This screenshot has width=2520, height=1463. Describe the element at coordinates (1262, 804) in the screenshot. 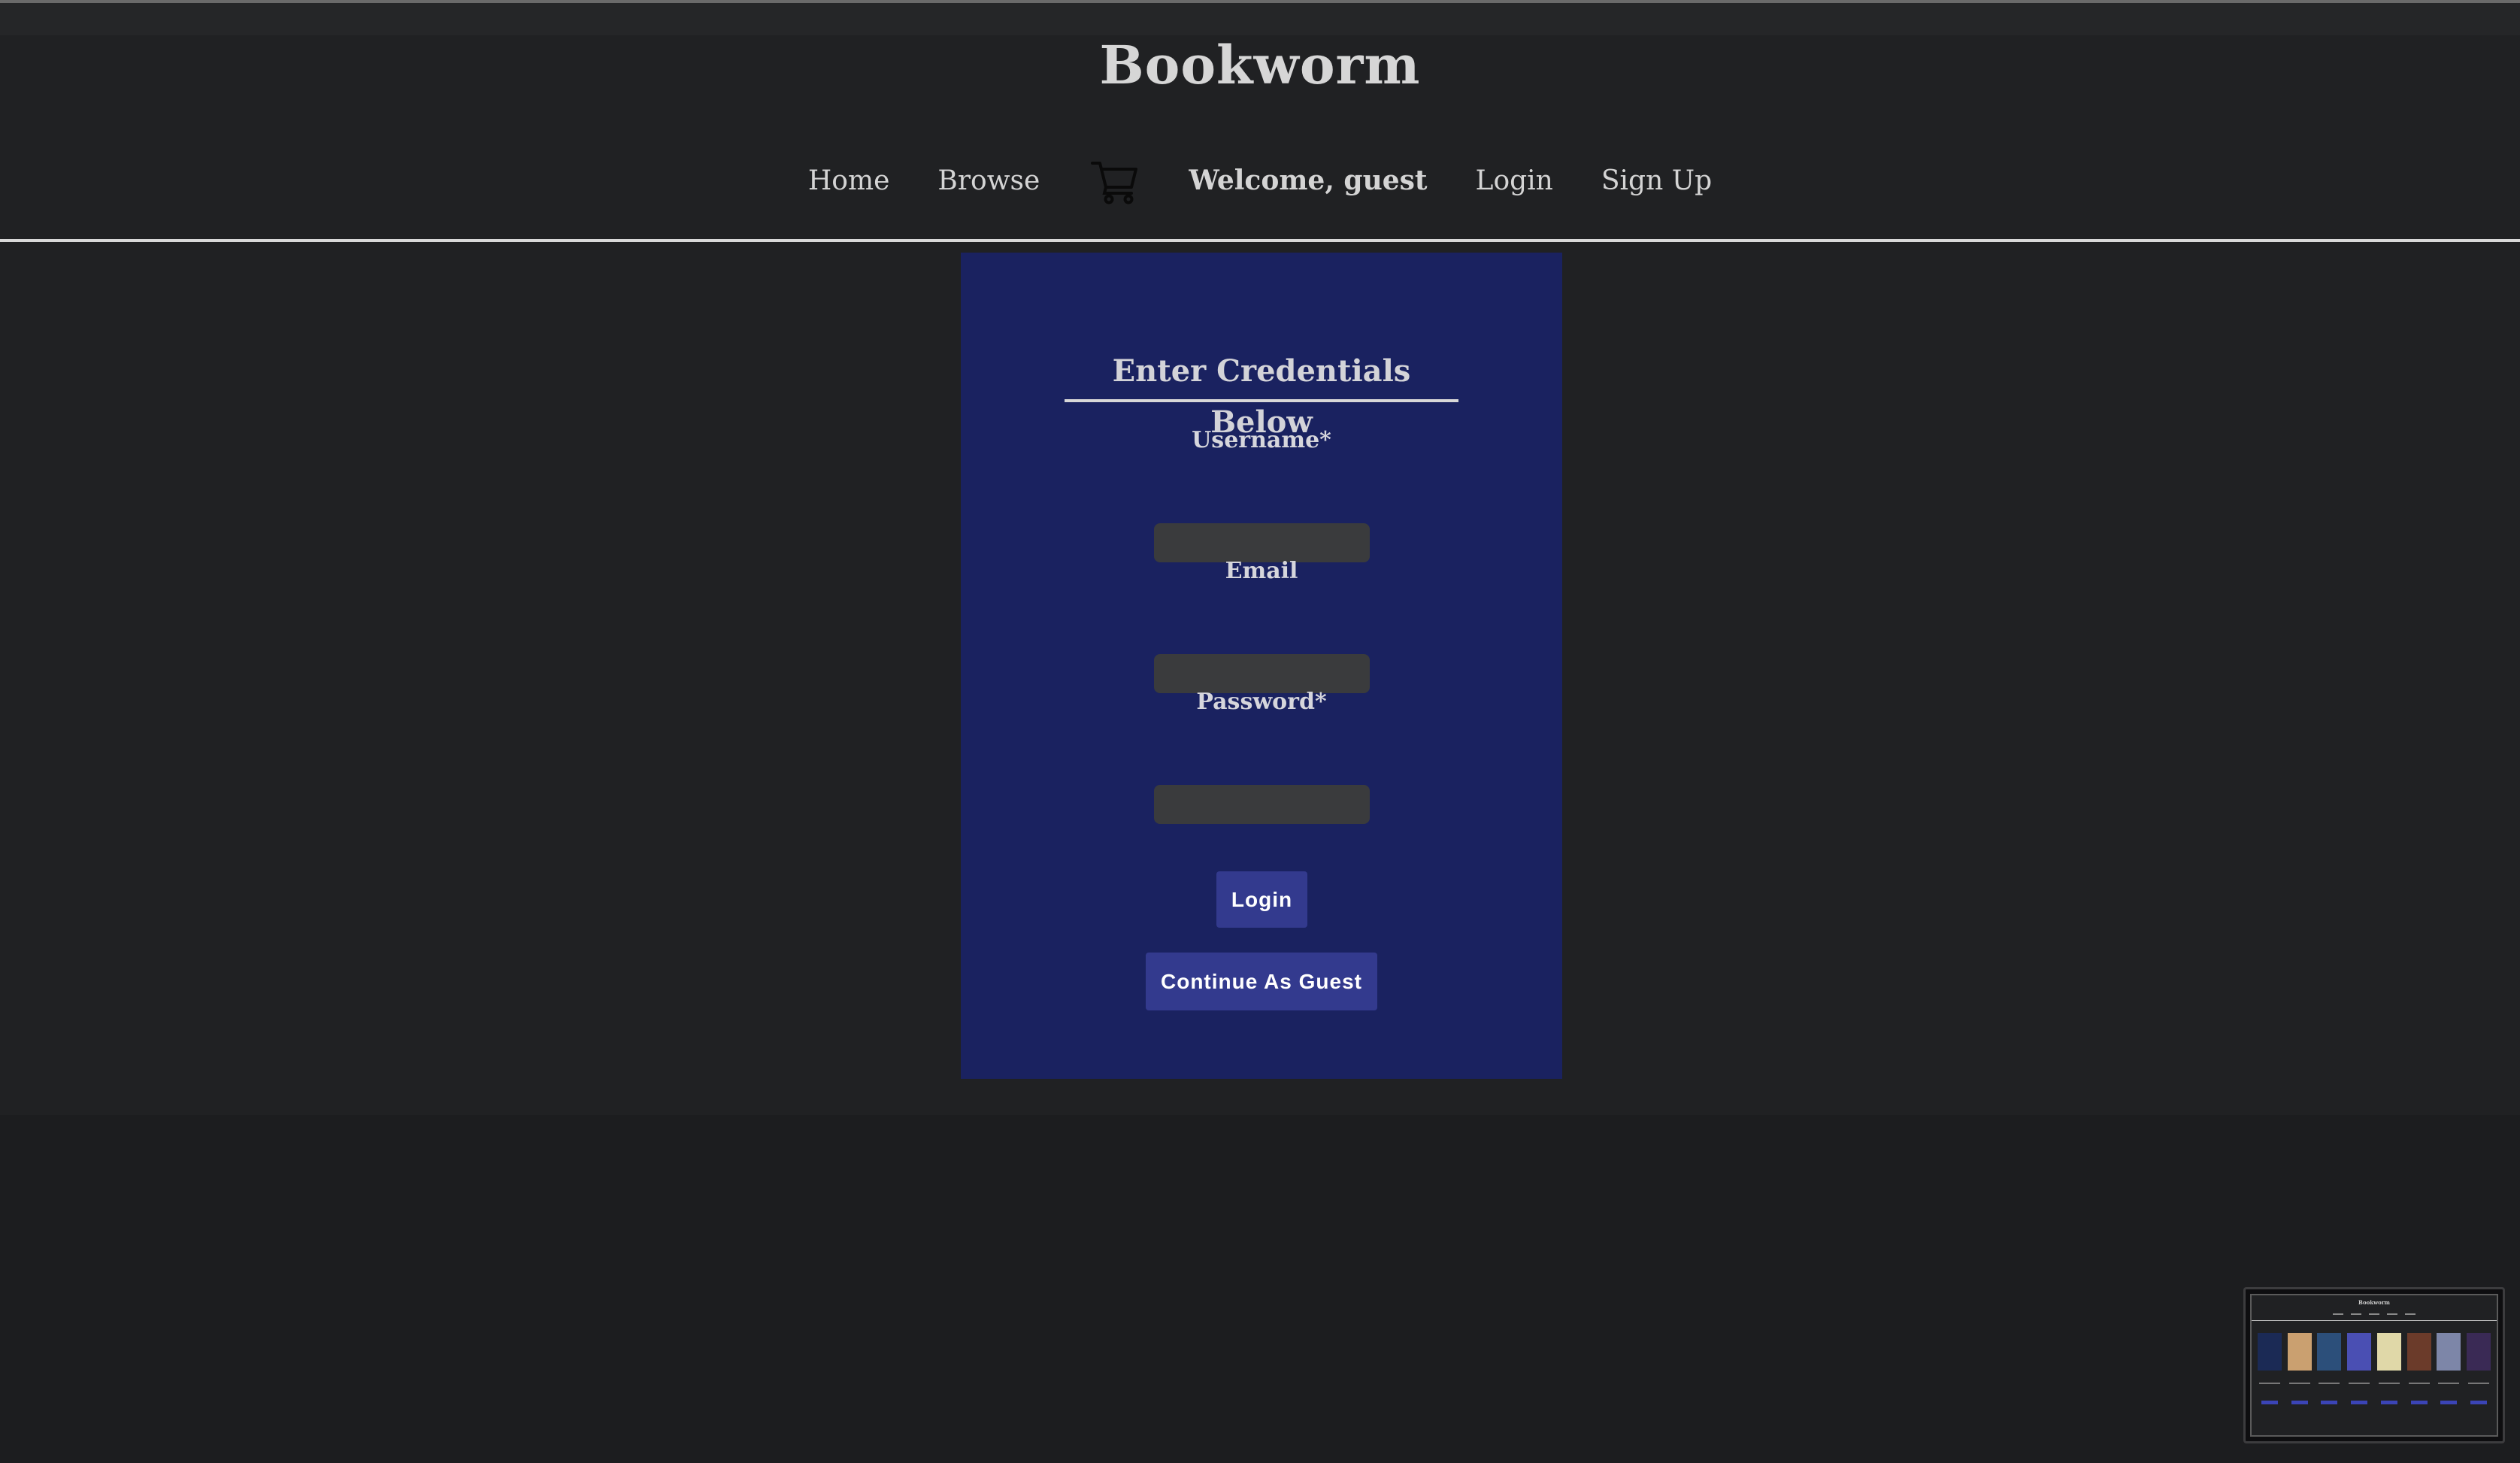

I see `password-input` at that location.